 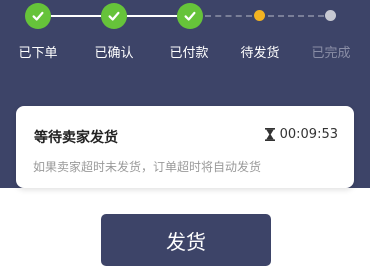 What do you see at coordinates (260, 53) in the screenshot?
I see `step-4-label: 待发货` at bounding box center [260, 53].